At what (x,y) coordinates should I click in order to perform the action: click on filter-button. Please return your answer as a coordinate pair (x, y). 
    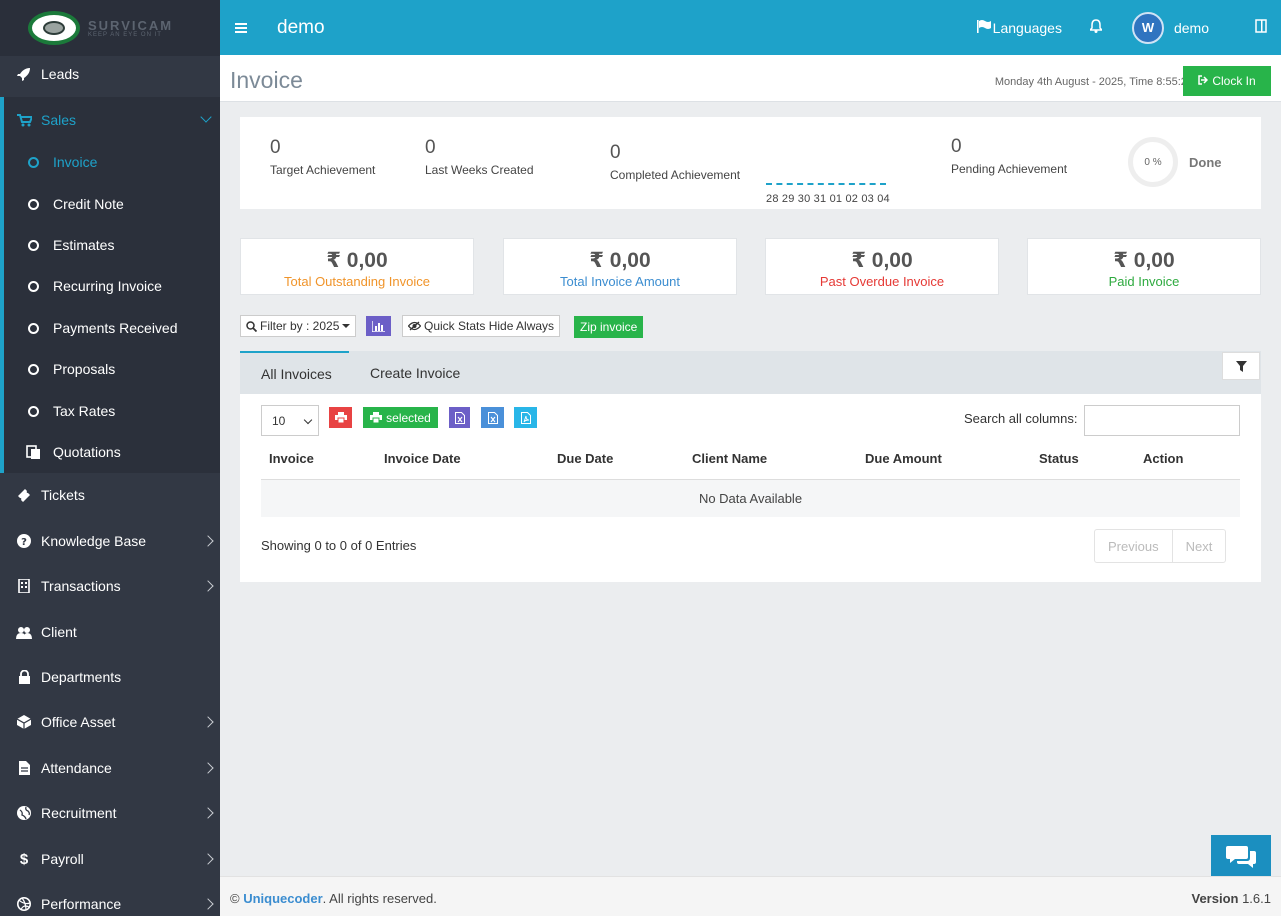
    Looking at the image, I should click on (1241, 366).